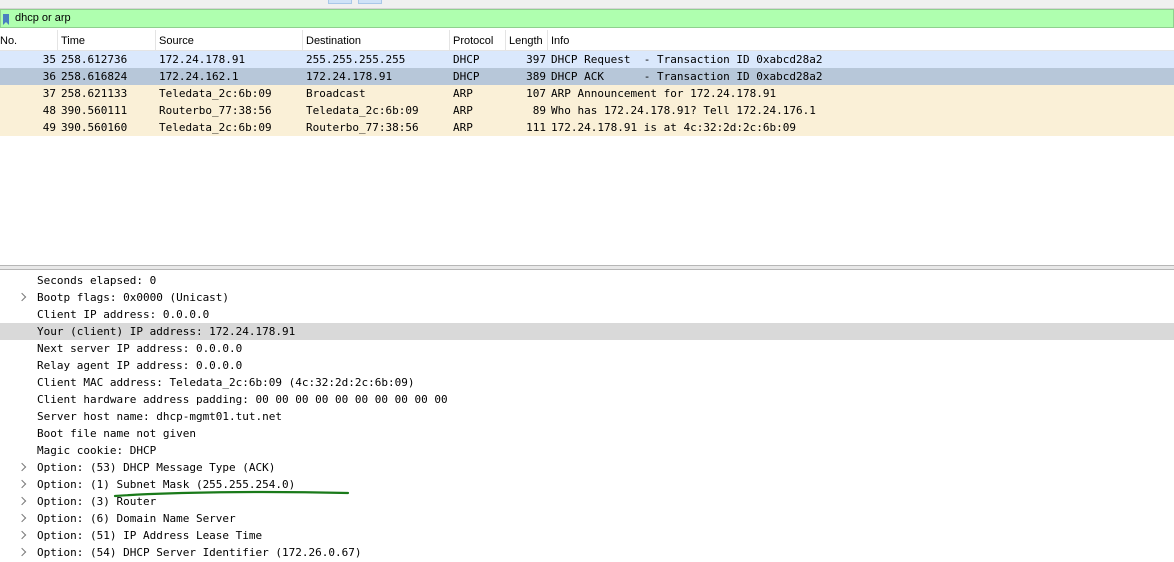 This screenshot has width=1174, height=562. What do you see at coordinates (587, 484) in the screenshot?
I see `detail-line: Option: (1) Subnet Mask (255.255.254.0)` at bounding box center [587, 484].